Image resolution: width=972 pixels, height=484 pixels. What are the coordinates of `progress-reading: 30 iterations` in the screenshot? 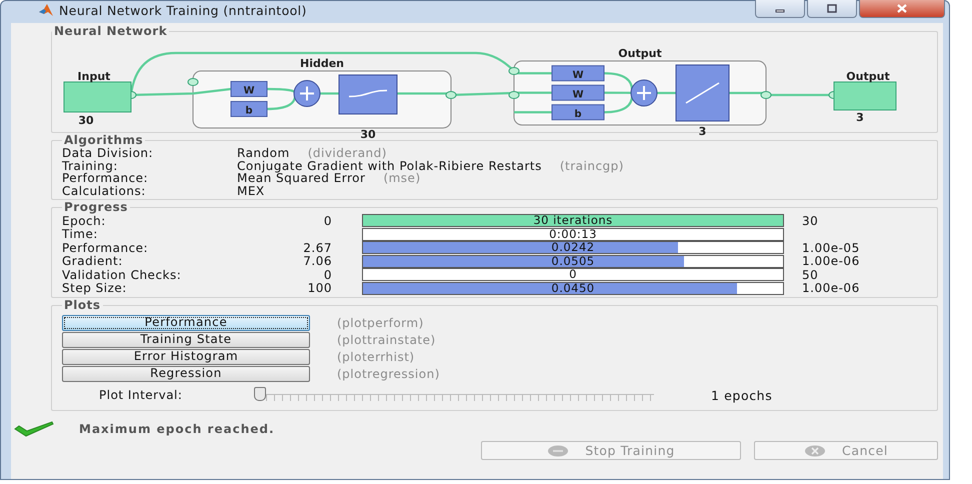 It's located at (573, 220).